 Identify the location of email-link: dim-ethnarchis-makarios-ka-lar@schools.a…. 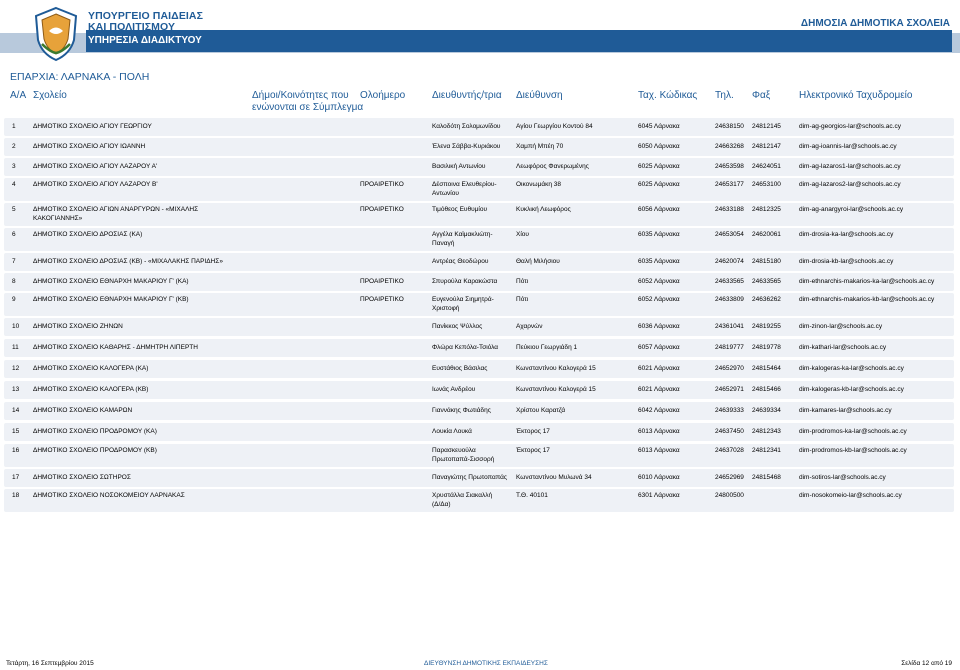
(866, 282).